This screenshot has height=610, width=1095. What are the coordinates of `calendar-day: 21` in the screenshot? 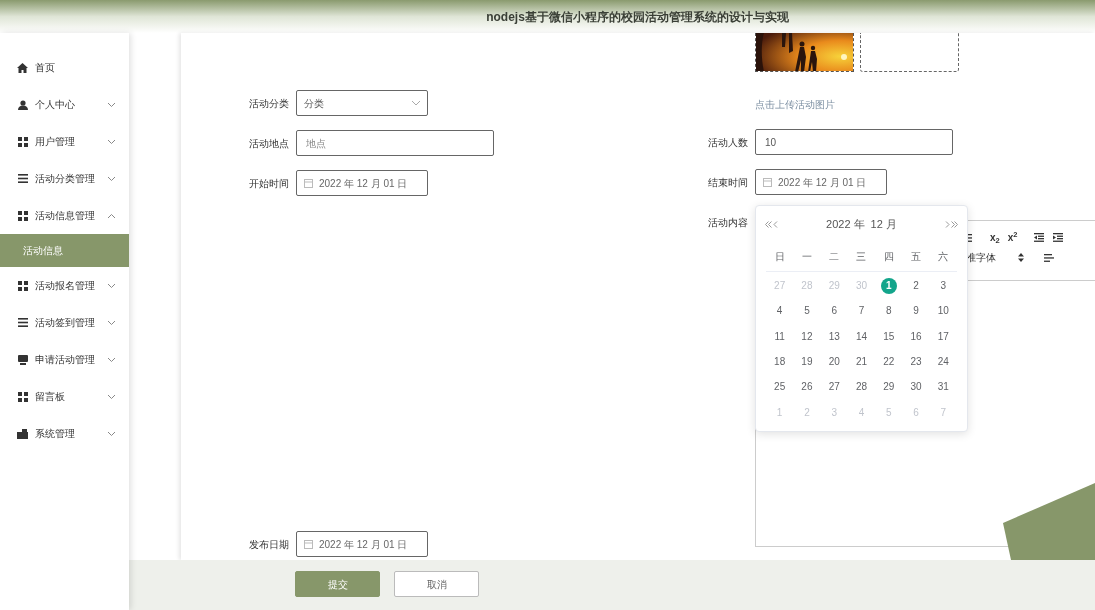 It's located at (861, 362).